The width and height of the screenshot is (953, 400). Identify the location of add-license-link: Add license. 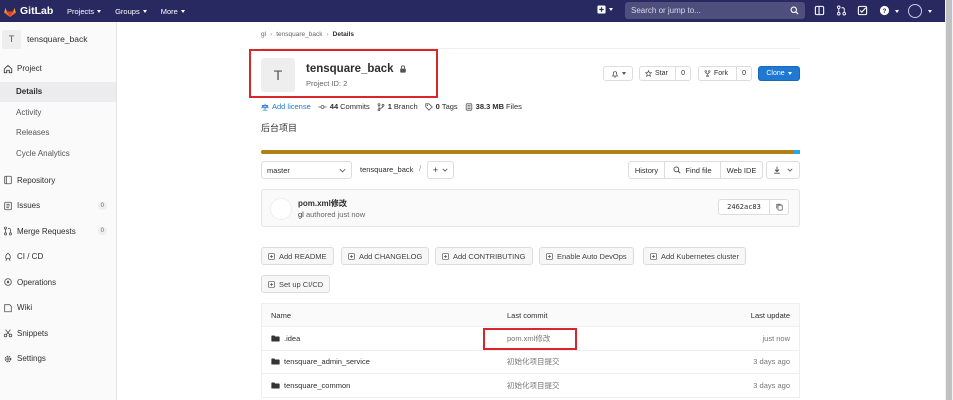
(286, 106).